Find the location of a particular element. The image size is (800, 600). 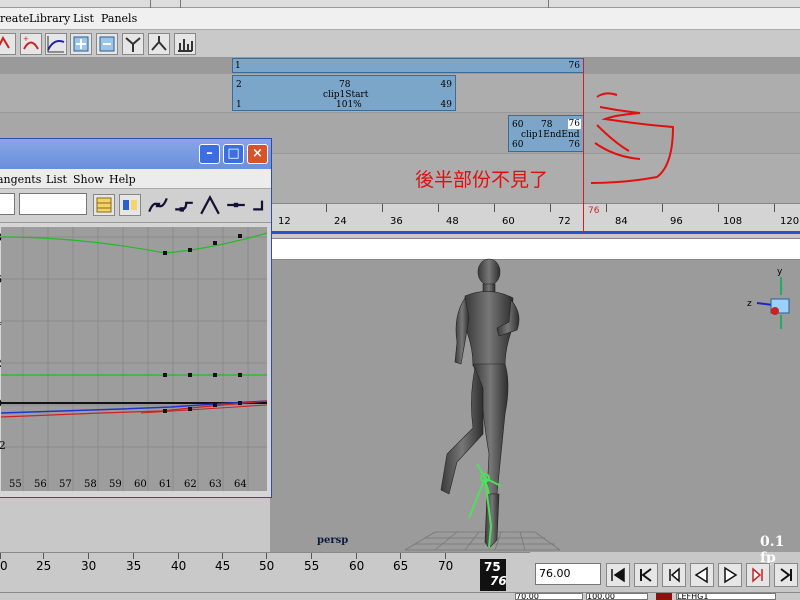

x-axis-label: 64 is located at coordinates (240, 484).